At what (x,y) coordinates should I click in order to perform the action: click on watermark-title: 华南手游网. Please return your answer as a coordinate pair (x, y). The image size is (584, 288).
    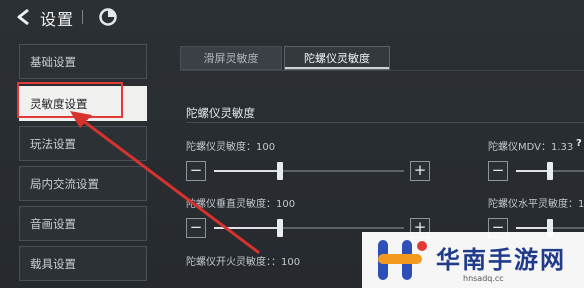
    Looking at the image, I should click on (501, 259).